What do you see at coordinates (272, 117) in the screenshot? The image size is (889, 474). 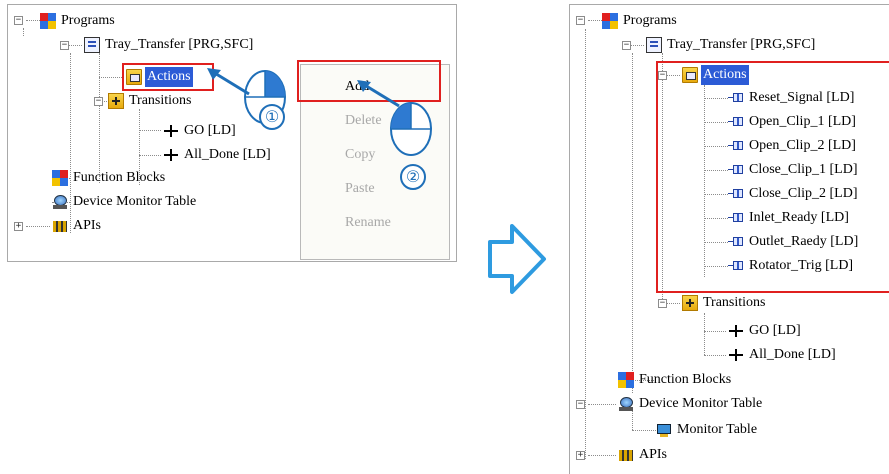 I see `step-1-badge: ①` at bounding box center [272, 117].